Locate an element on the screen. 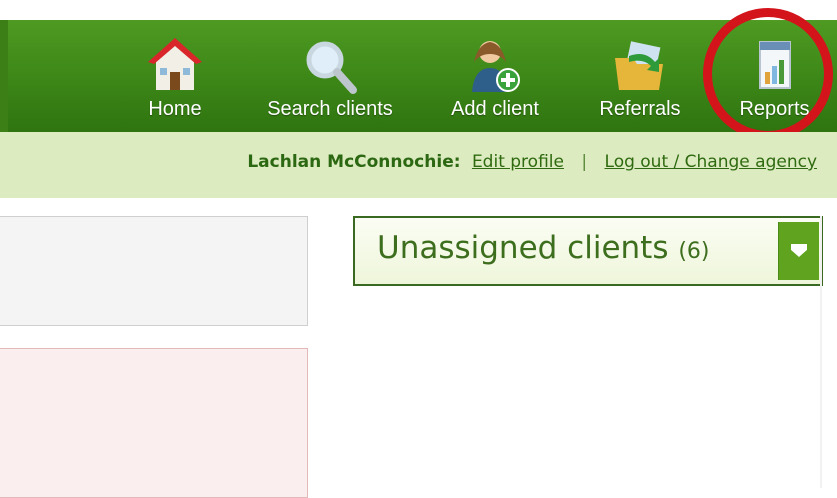  nav-referrals-label: Referrals is located at coordinates (640, 109).